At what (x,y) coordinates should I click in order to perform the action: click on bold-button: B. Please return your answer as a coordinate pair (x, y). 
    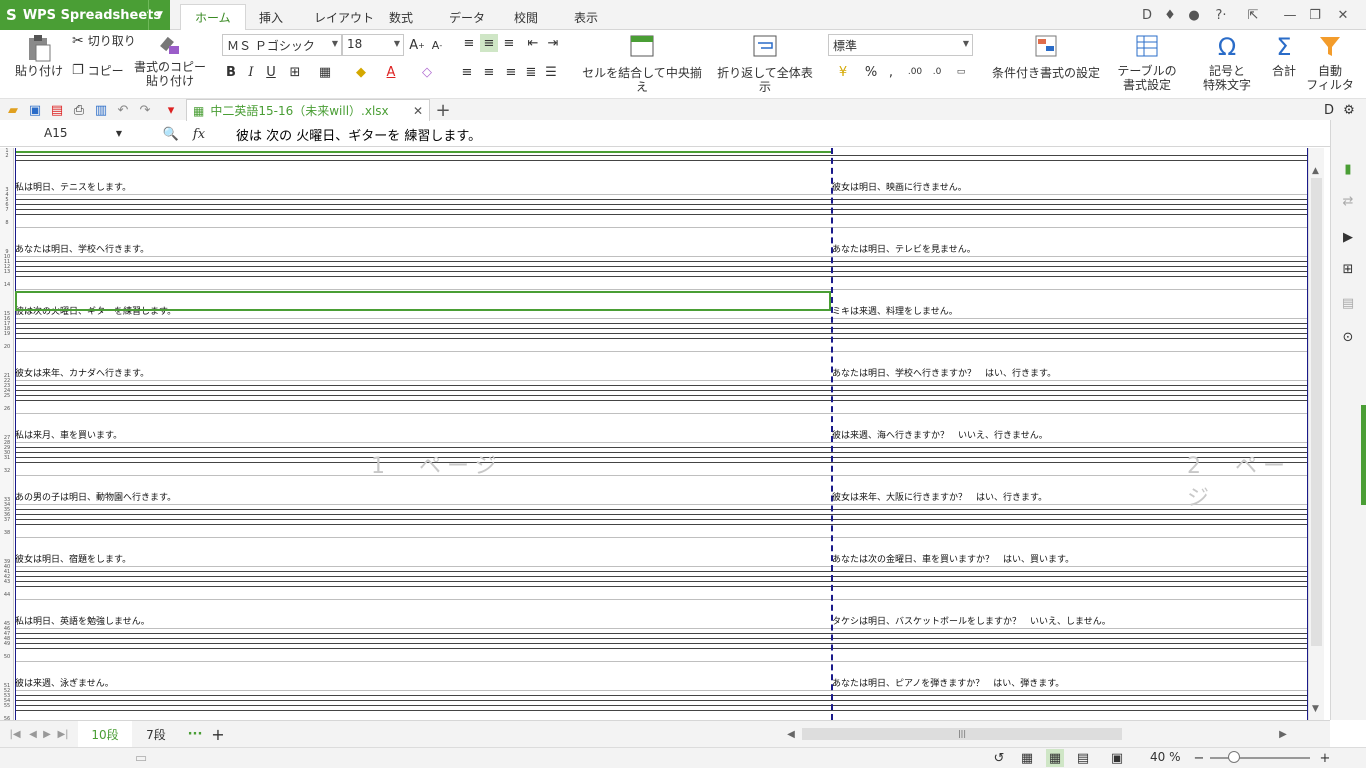
    Looking at the image, I should click on (231, 72).